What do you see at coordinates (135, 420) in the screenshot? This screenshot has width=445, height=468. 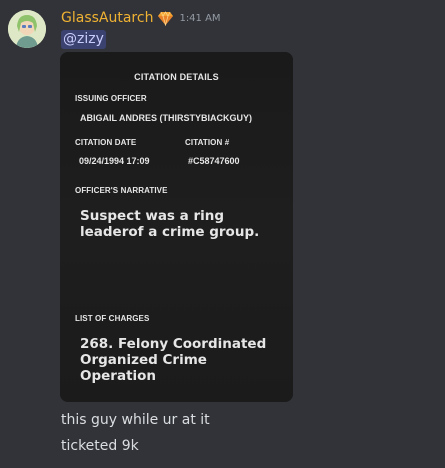 I see `message-line-1: this guy while ur at it` at bounding box center [135, 420].